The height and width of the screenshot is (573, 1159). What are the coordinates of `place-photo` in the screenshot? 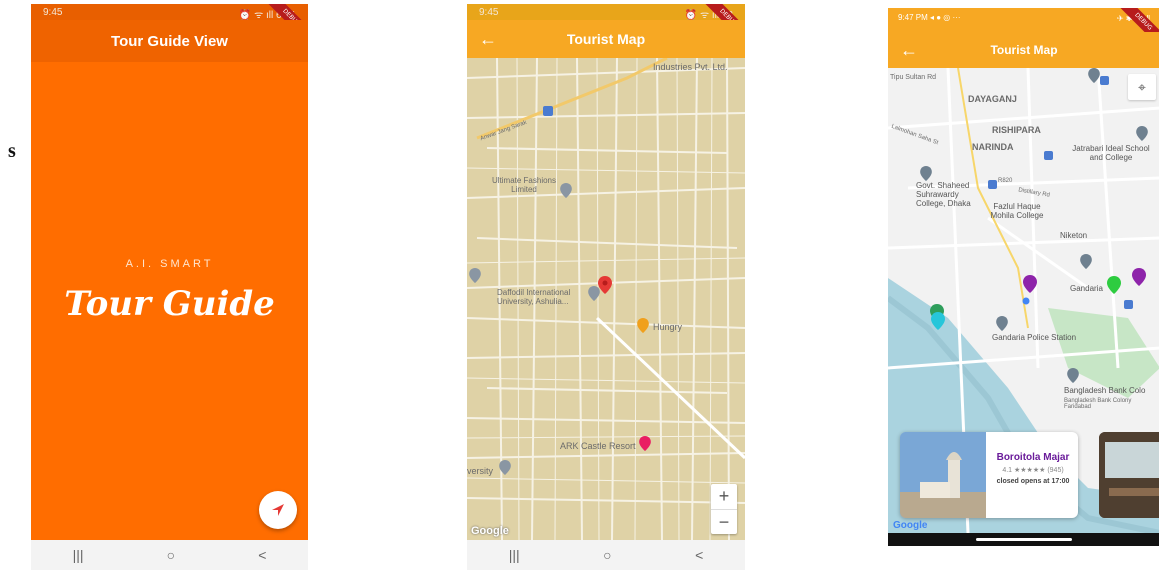 It's located at (943, 475).